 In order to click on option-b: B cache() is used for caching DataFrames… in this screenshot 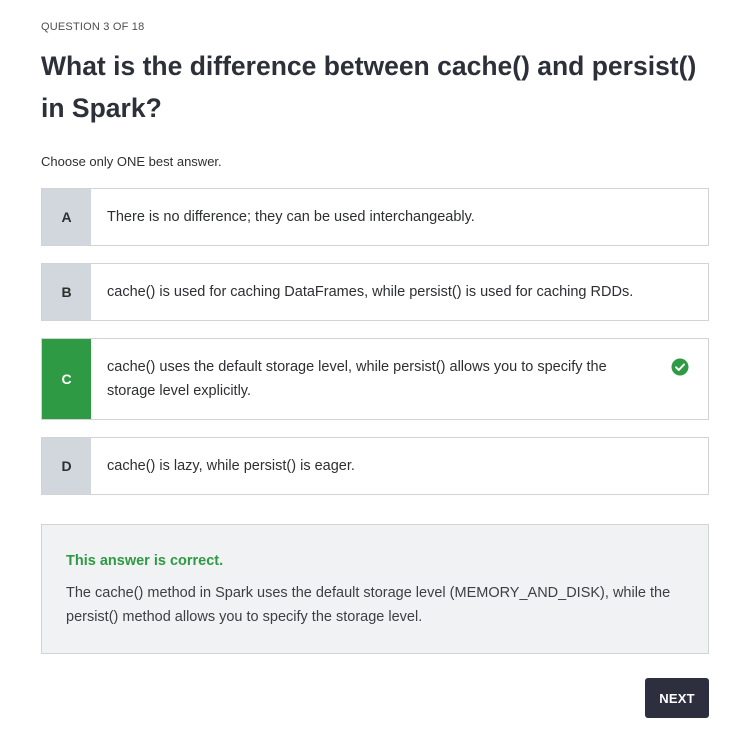, I will do `click(375, 292)`.